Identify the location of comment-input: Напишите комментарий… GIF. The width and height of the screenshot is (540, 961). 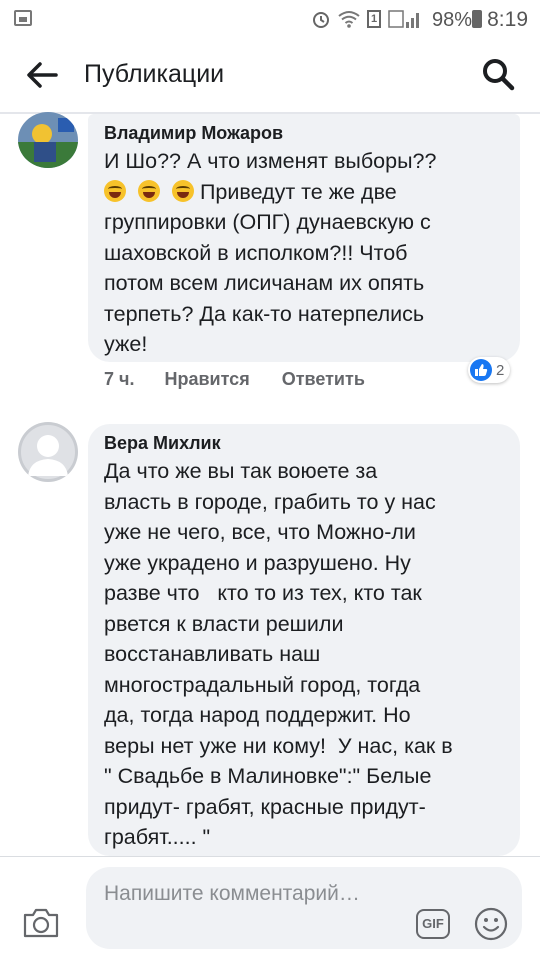
(304, 908).